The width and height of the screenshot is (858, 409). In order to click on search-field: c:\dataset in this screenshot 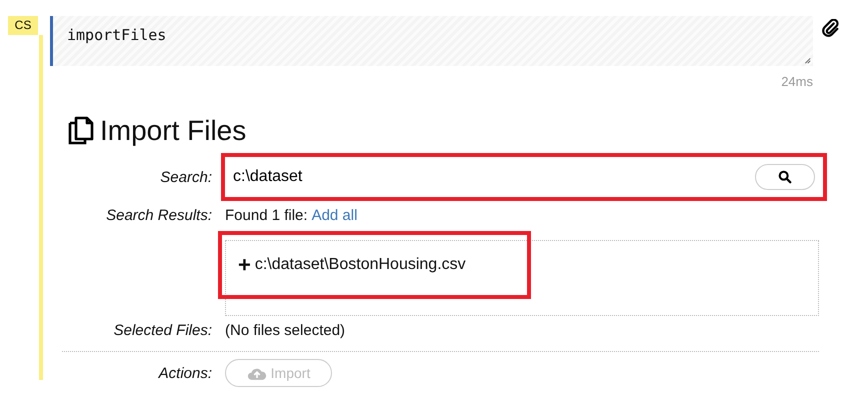, I will do `click(494, 177)`.